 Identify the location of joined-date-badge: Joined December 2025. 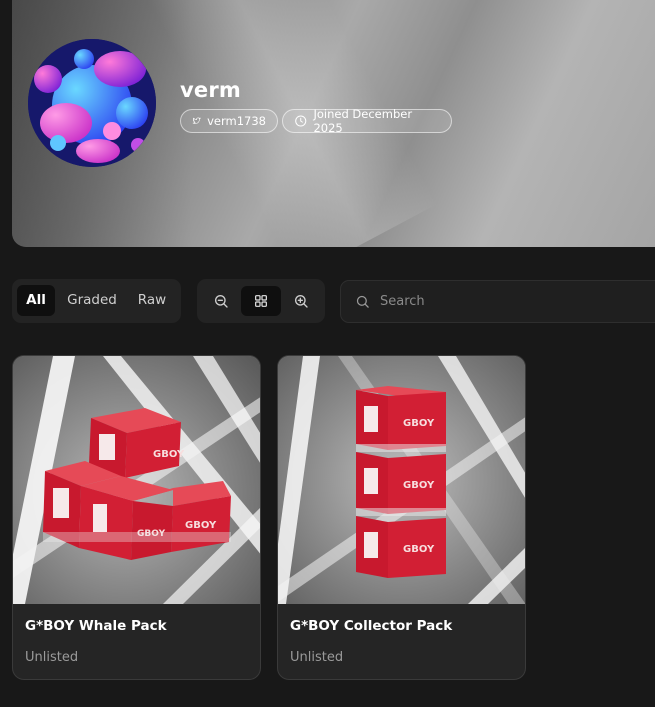
(367, 121).